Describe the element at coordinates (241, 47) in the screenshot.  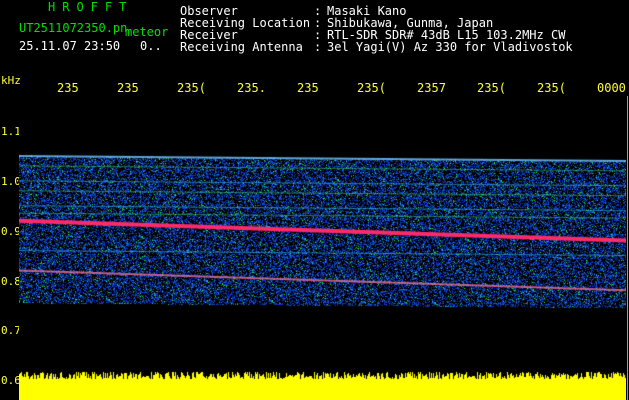
I see `info-label-antenna: Receiving Antenna` at that location.